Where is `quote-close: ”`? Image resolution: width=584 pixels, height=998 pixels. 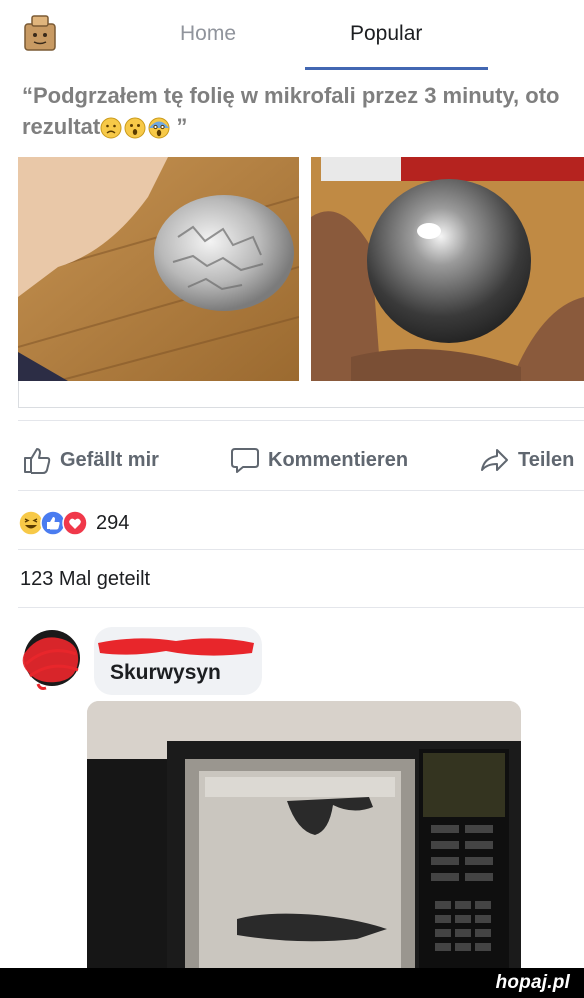 quote-close: ” is located at coordinates (182, 126).